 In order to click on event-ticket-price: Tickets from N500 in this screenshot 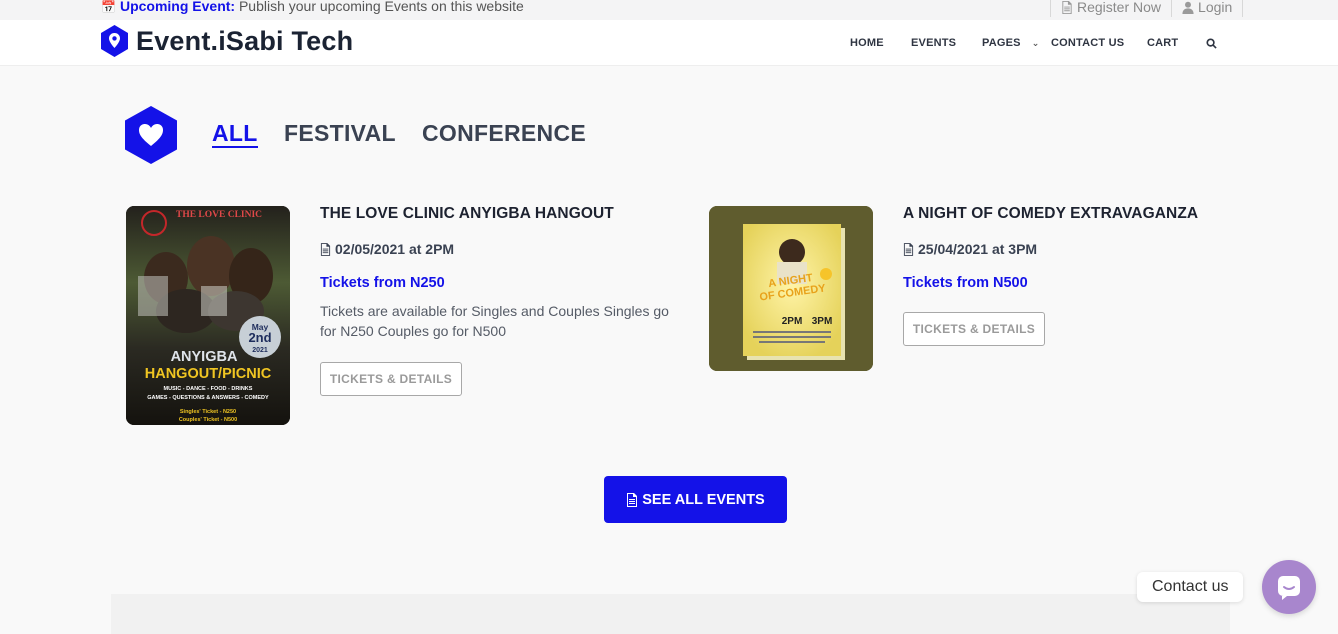, I will do `click(965, 283)`.